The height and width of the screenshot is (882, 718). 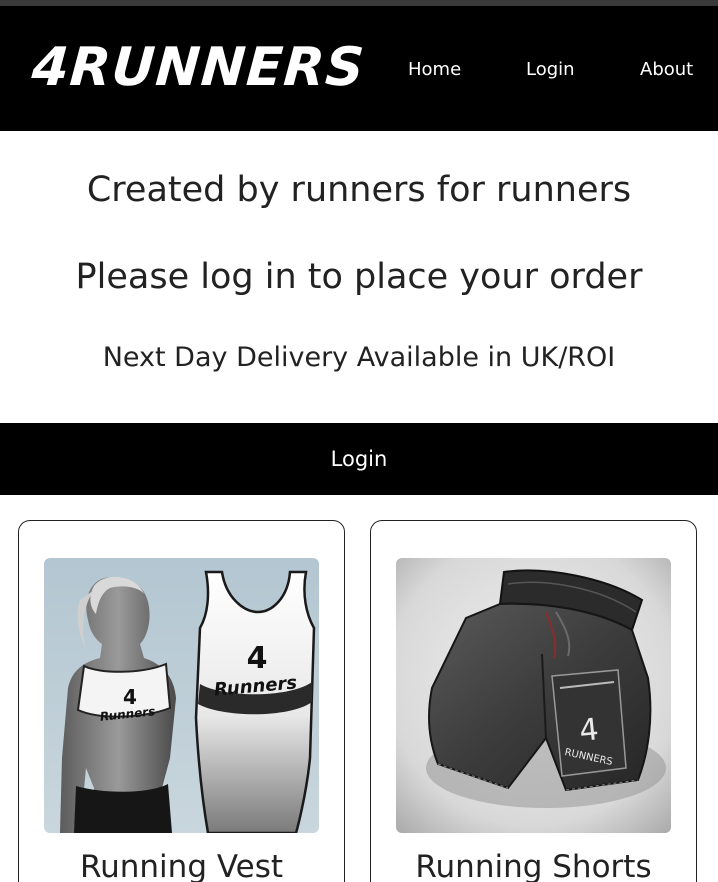 I want to click on svg-text: 4, so click(x=257, y=658).